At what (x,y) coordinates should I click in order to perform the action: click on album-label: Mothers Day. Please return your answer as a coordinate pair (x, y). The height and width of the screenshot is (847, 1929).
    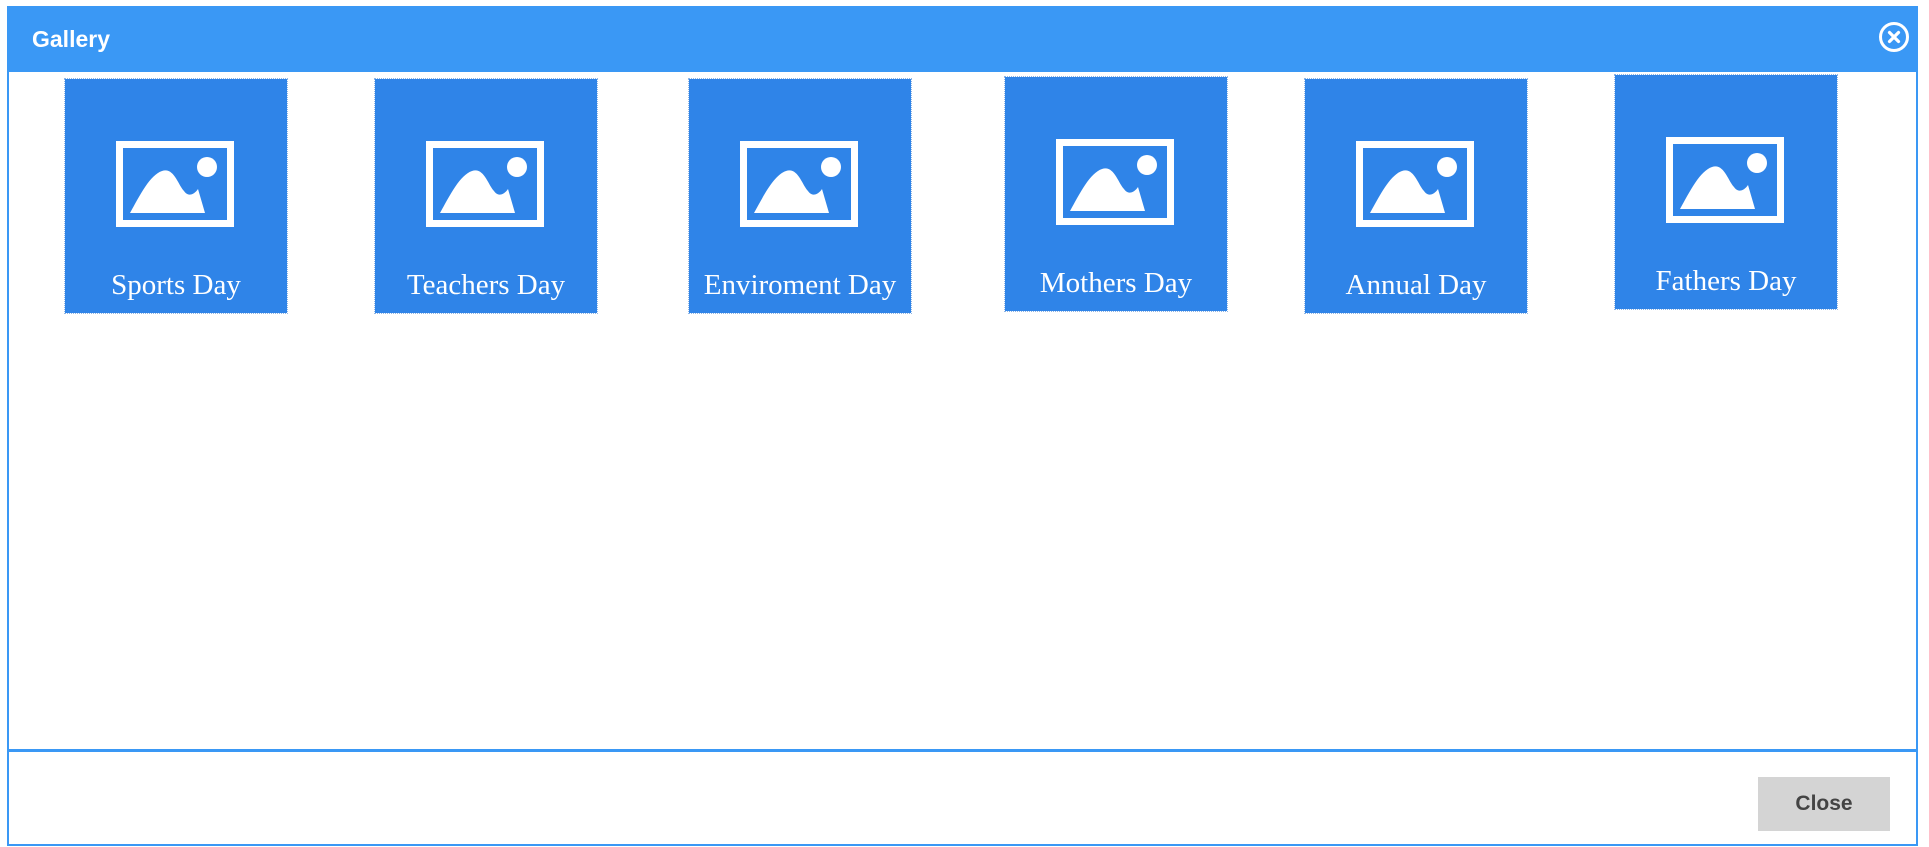
    Looking at the image, I should click on (1116, 283).